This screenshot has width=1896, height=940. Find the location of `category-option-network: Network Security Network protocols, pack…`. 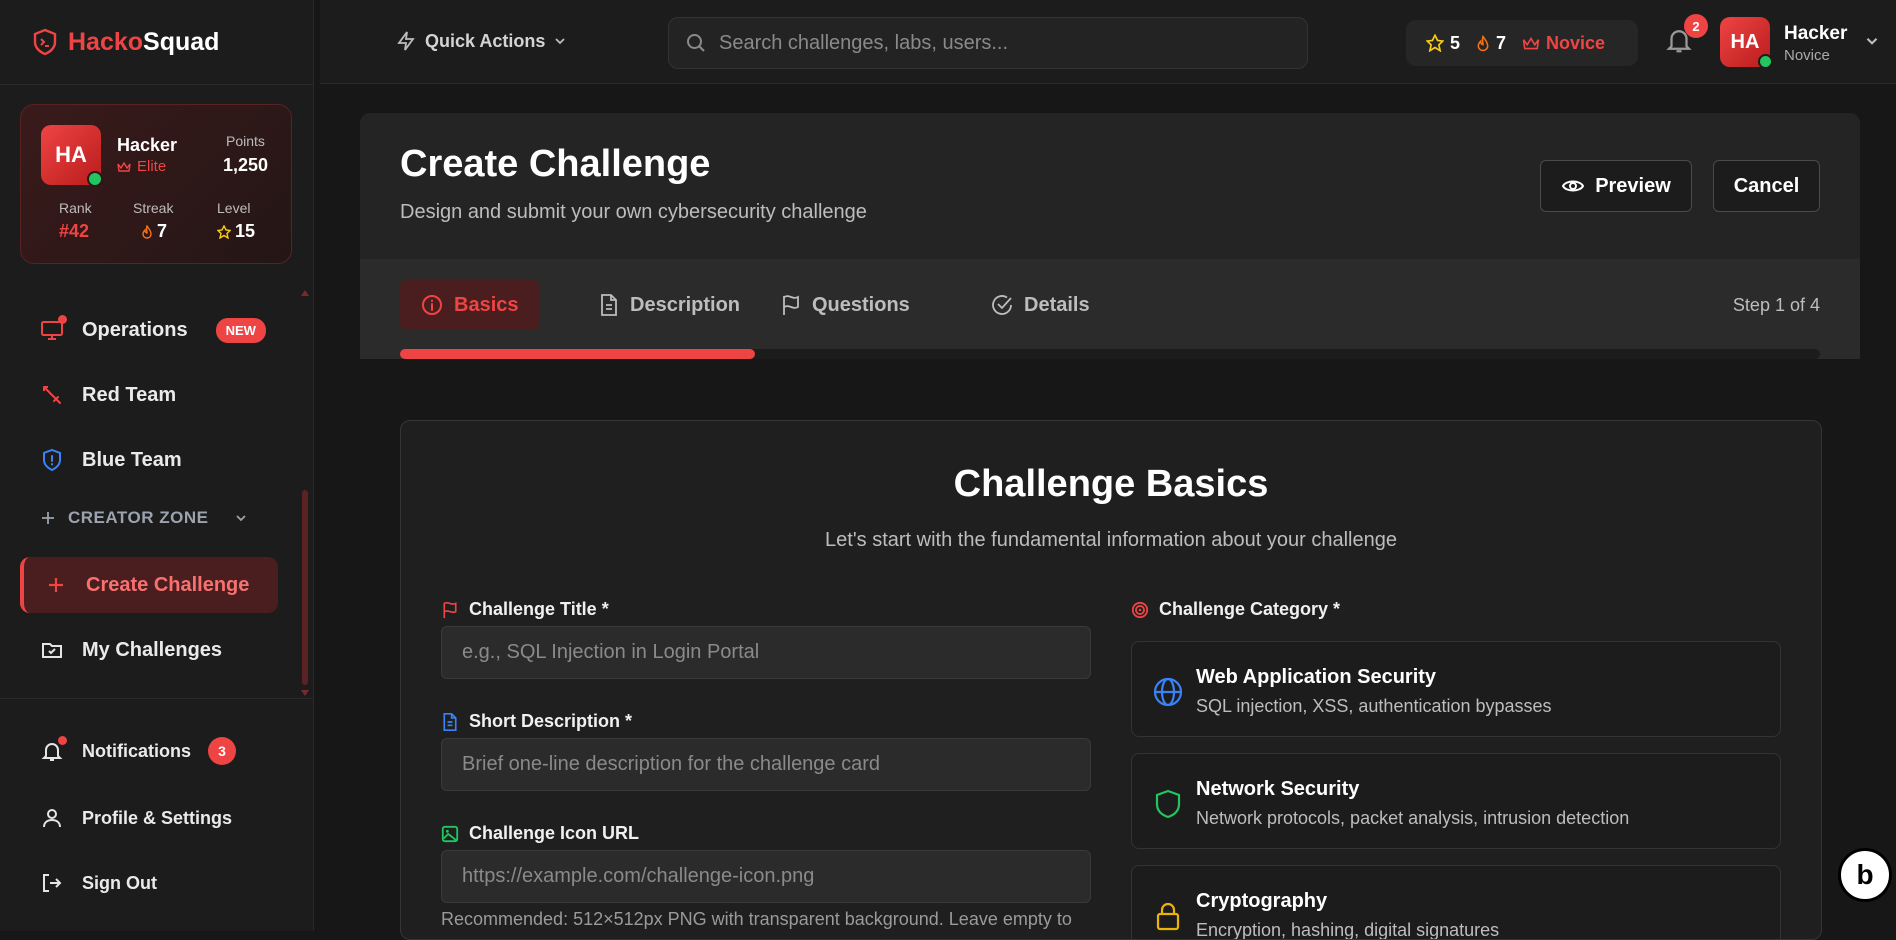

category-option-network: Network Security Network protocols, pack… is located at coordinates (1456, 801).